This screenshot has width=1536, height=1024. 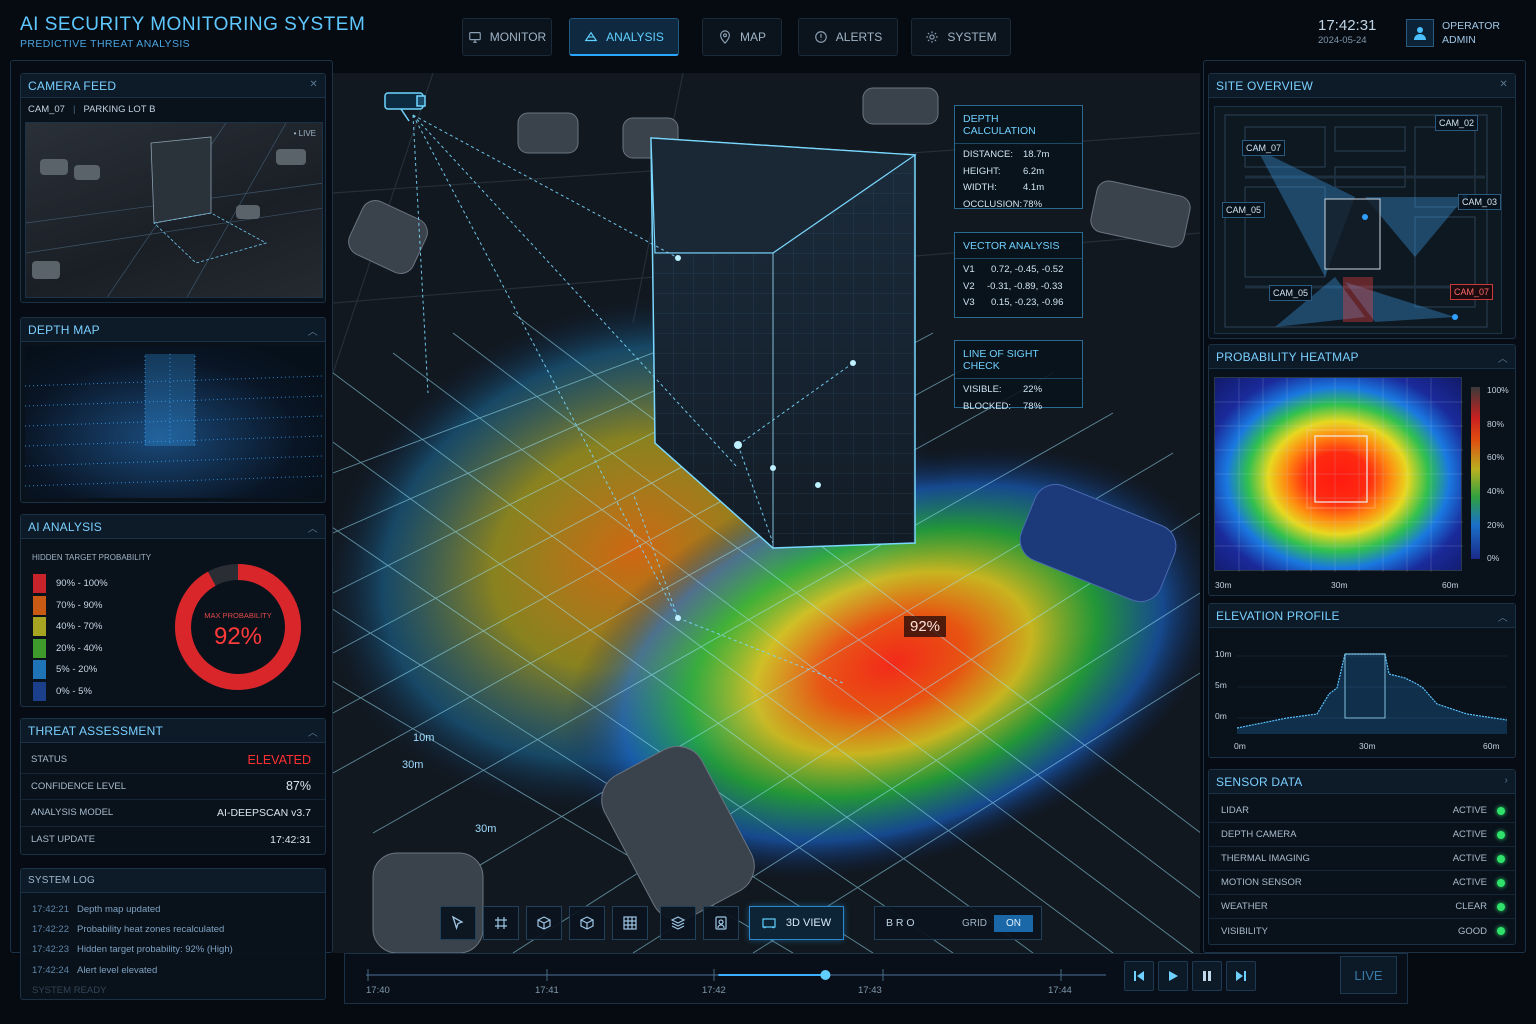 I want to click on app-subtitle: PREDICTIVE THREAT ANALYSIS, so click(x=105, y=44).